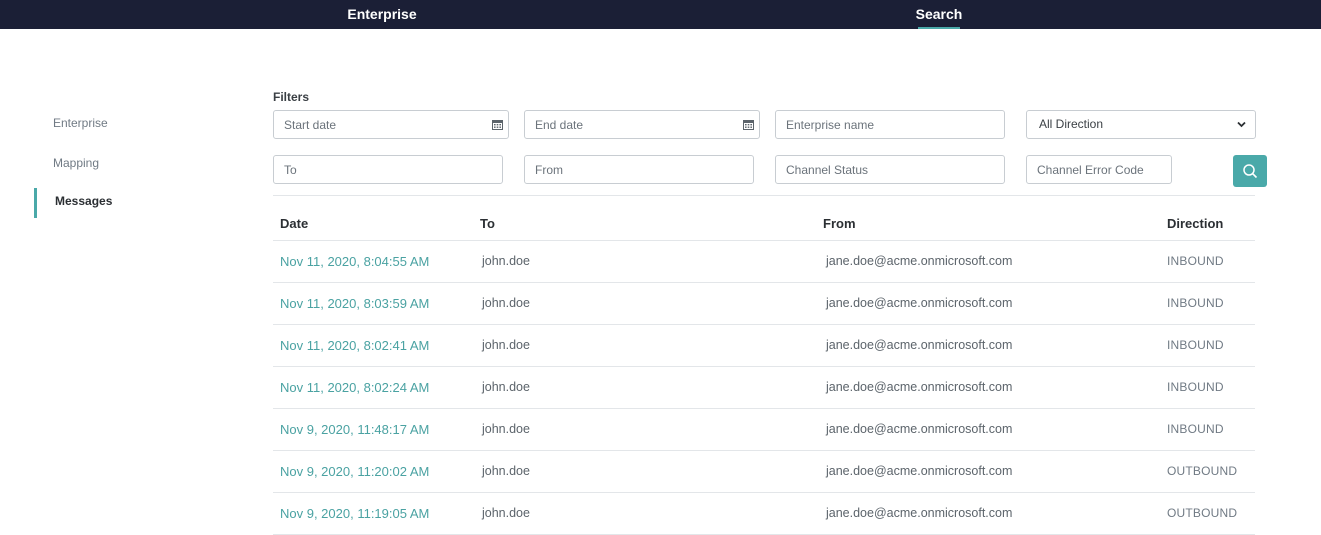 The image size is (1321, 535). I want to click on from-field, so click(639, 169).